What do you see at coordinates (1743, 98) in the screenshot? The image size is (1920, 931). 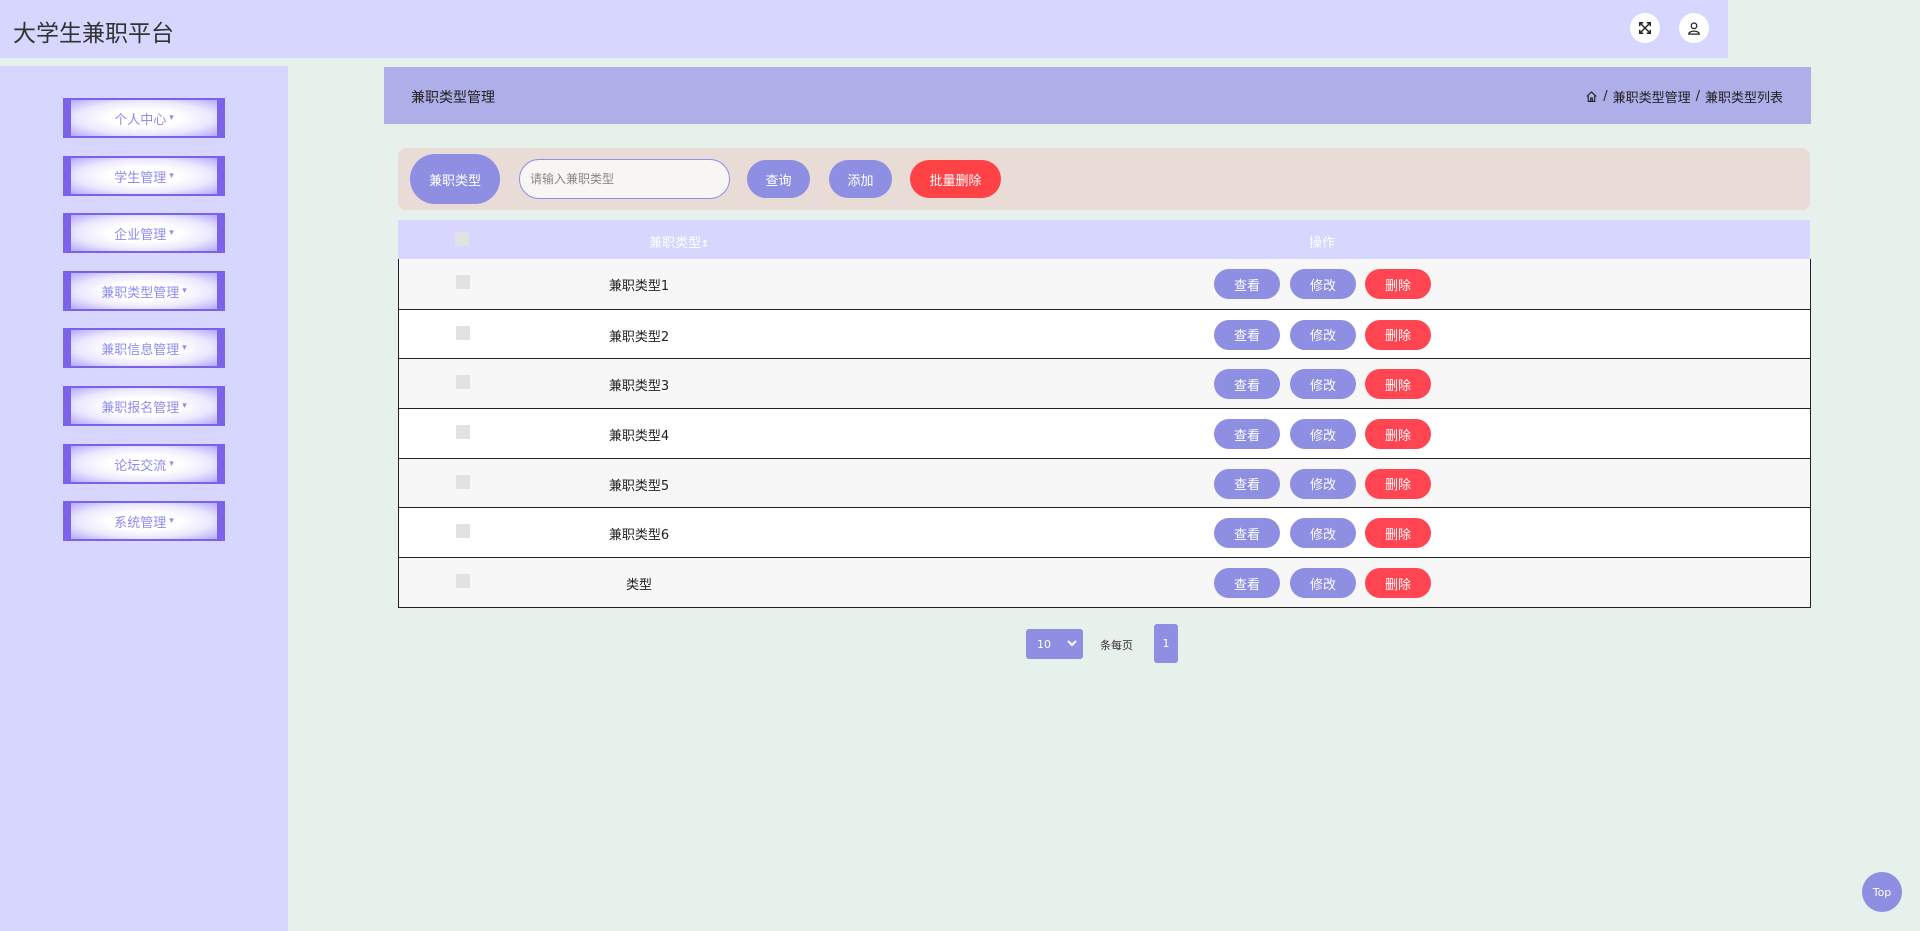 I see `breadcrumb-item: 兼职类型列表` at bounding box center [1743, 98].